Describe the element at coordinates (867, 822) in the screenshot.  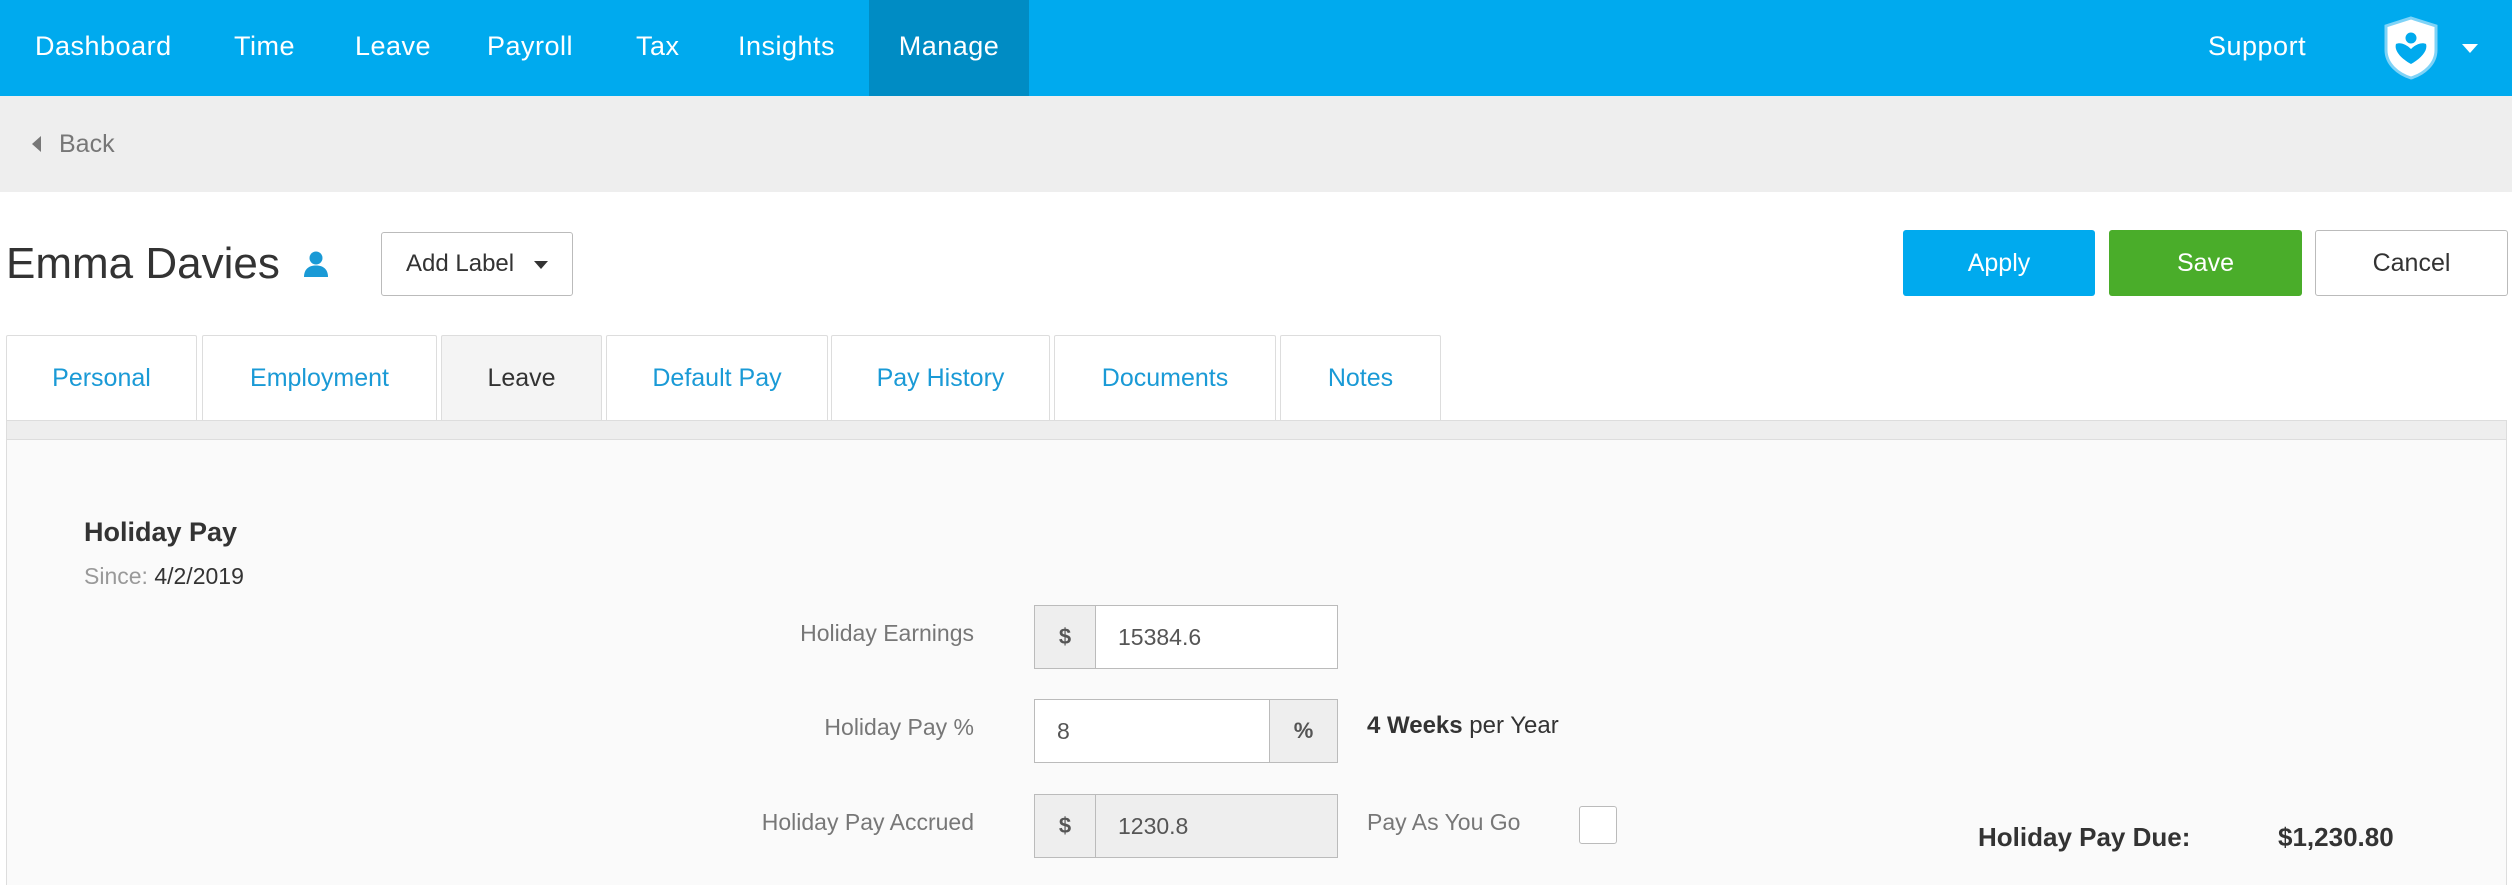
I see `holiday-pay-accrued-label: Holiday Pay Accrued` at that location.